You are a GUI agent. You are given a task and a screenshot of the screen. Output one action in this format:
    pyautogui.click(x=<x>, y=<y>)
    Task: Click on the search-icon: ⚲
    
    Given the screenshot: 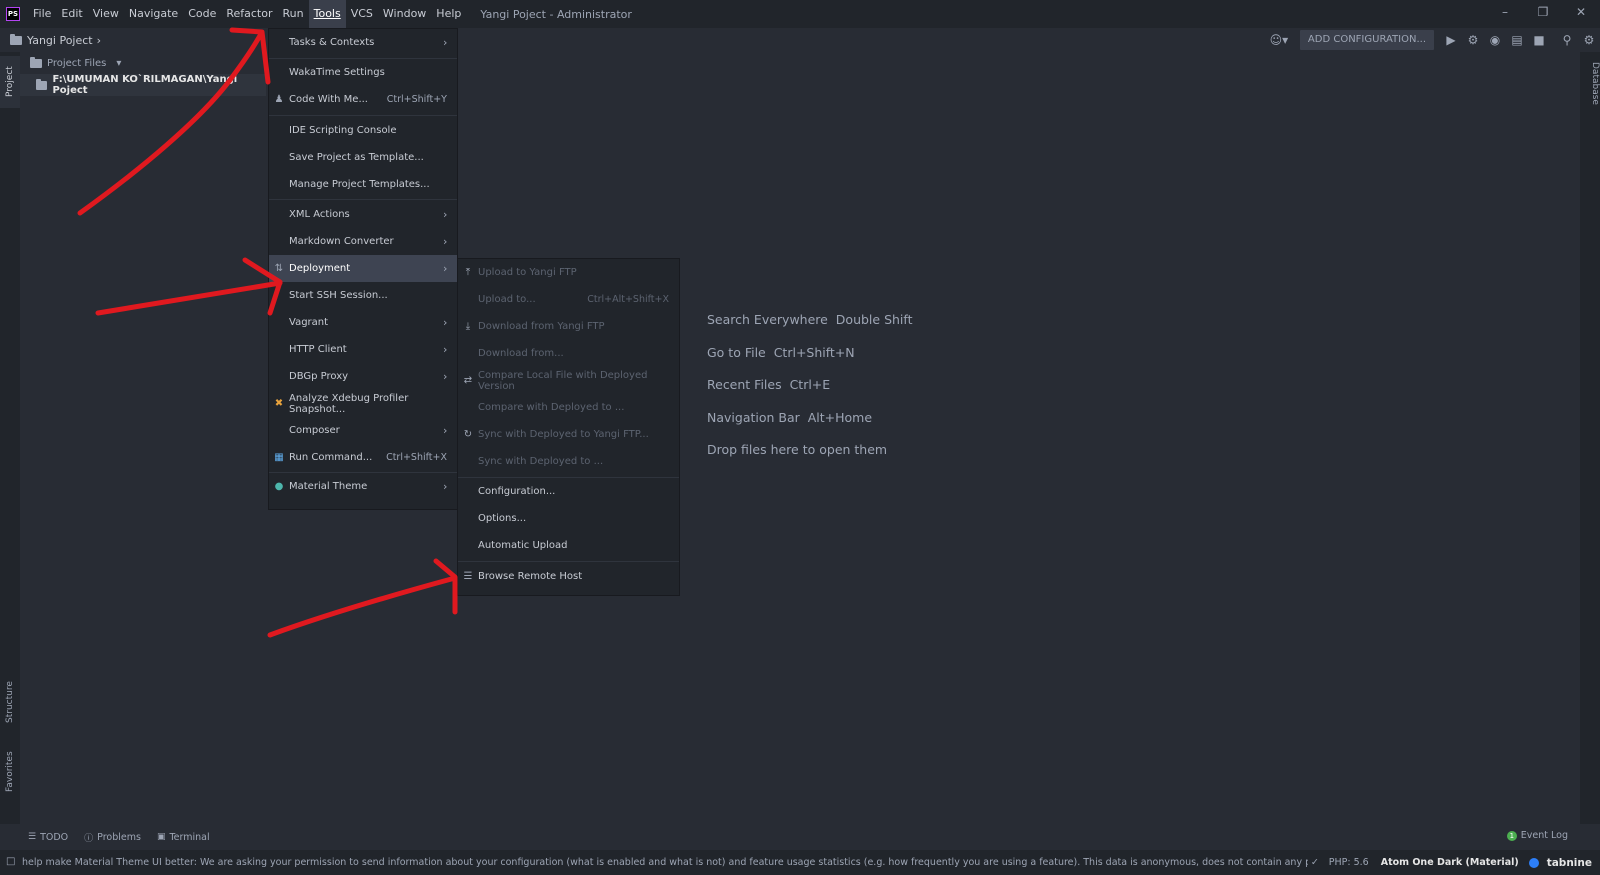 What is the action you would take?
    pyautogui.click(x=1567, y=40)
    